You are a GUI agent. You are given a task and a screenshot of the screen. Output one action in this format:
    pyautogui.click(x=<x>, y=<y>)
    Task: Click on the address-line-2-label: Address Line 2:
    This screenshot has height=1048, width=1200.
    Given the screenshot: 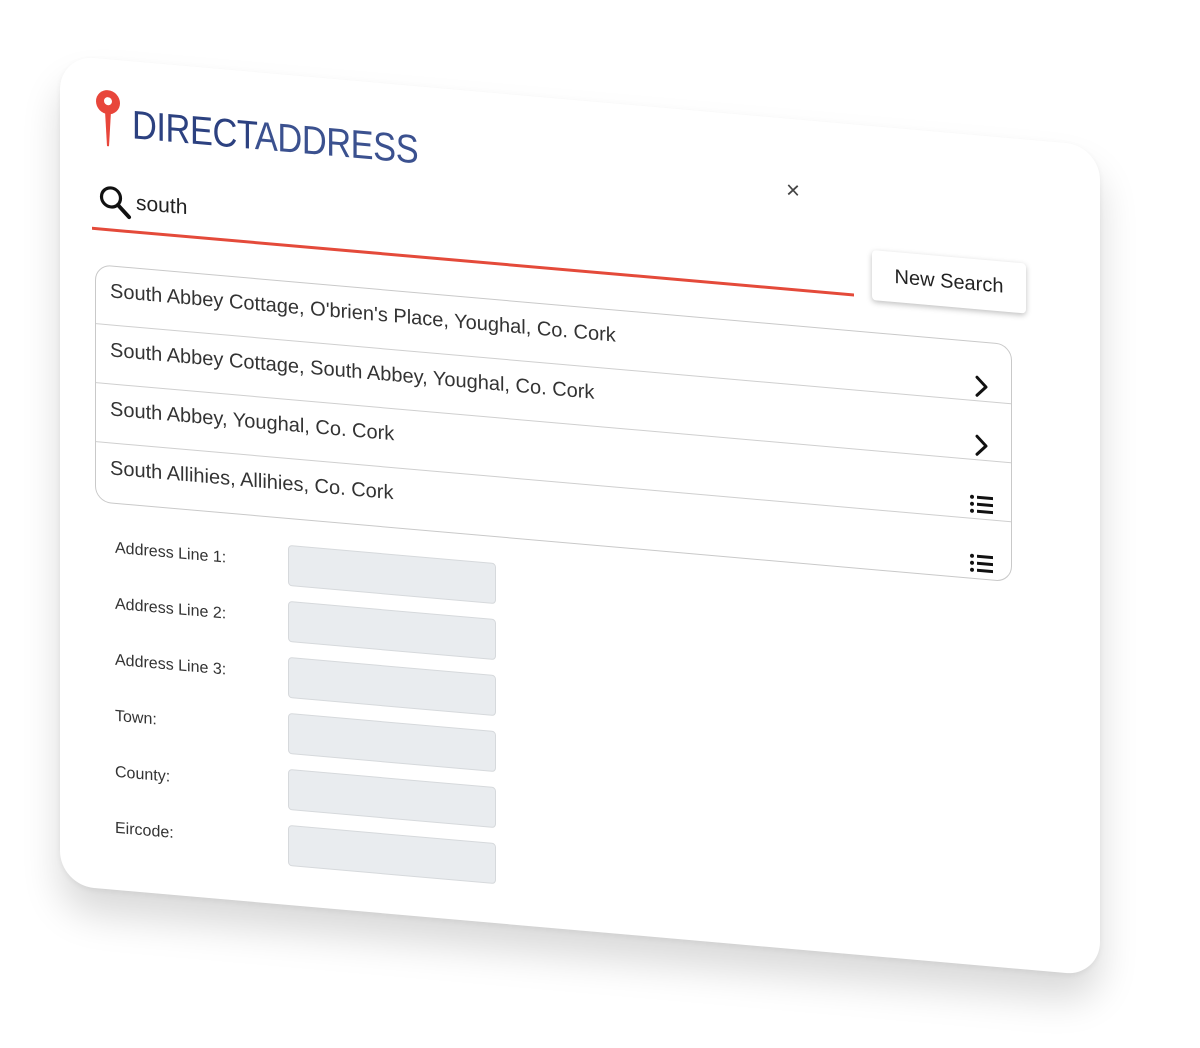 What is the action you would take?
    pyautogui.click(x=171, y=609)
    